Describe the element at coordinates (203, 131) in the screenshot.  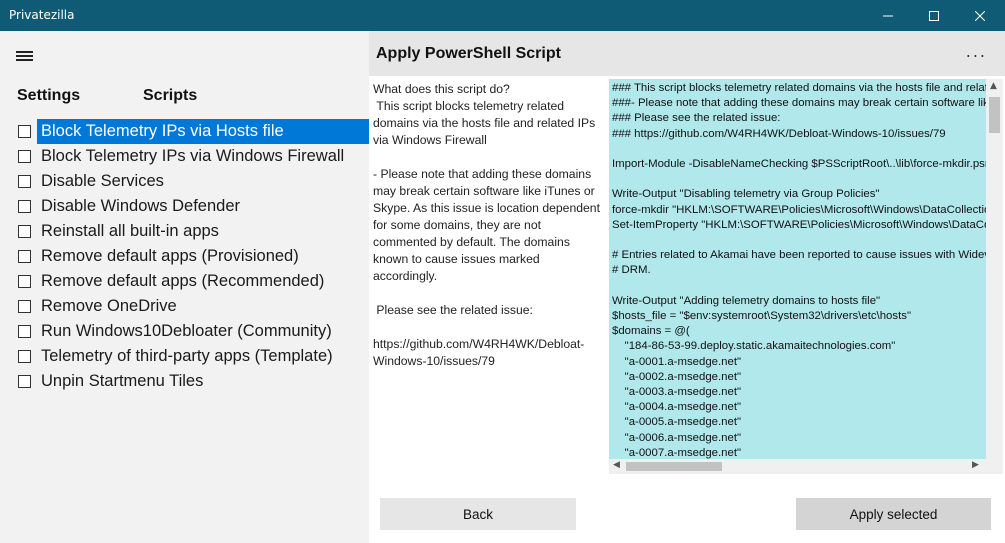
I see `list-item-label: Block Telemetry IPs via Hosts file` at that location.